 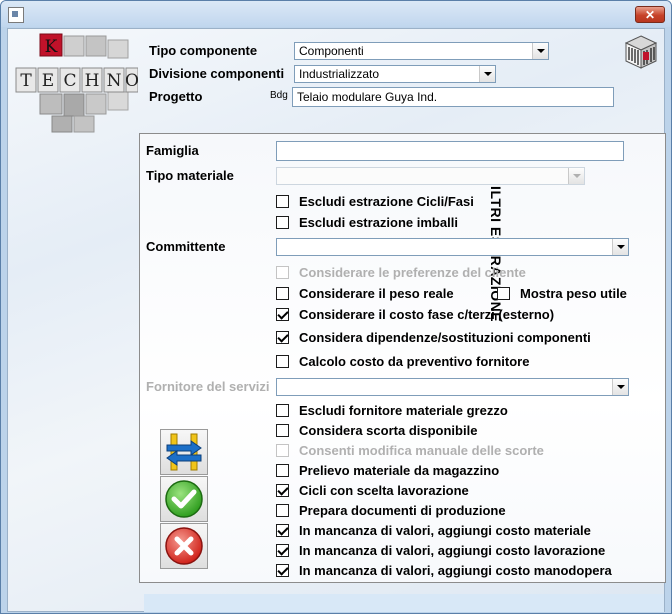 What do you see at coordinates (430, 176) in the screenshot?
I see `tipo-materiale-combo` at bounding box center [430, 176].